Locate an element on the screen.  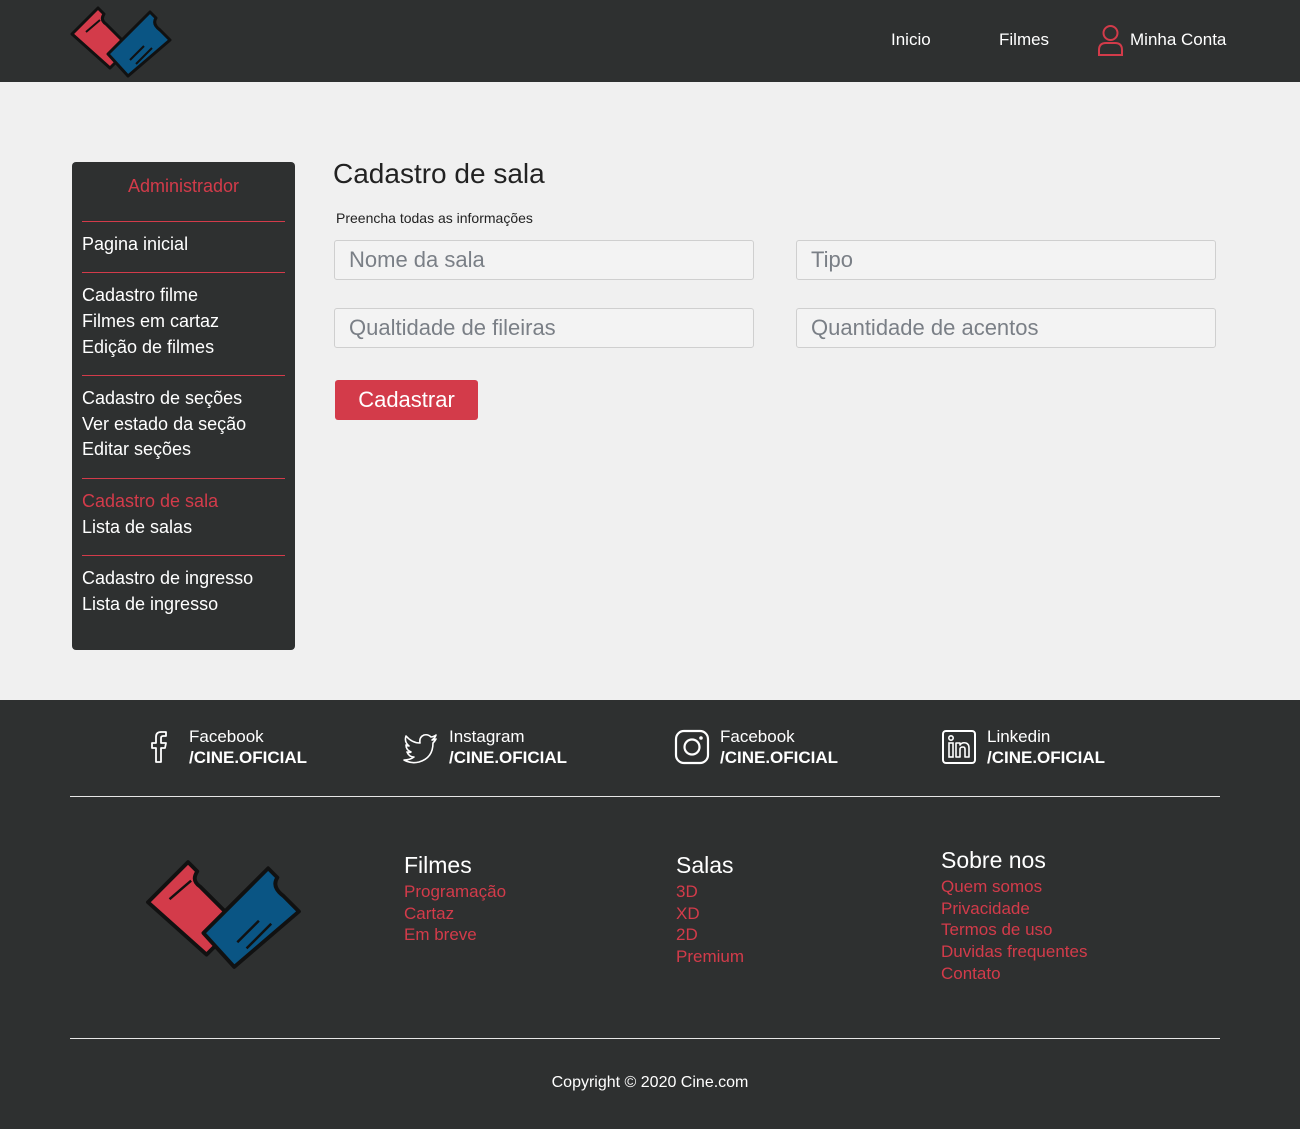
sidebar-item-films-showing: Filmes em cartaz is located at coordinates (150, 321).